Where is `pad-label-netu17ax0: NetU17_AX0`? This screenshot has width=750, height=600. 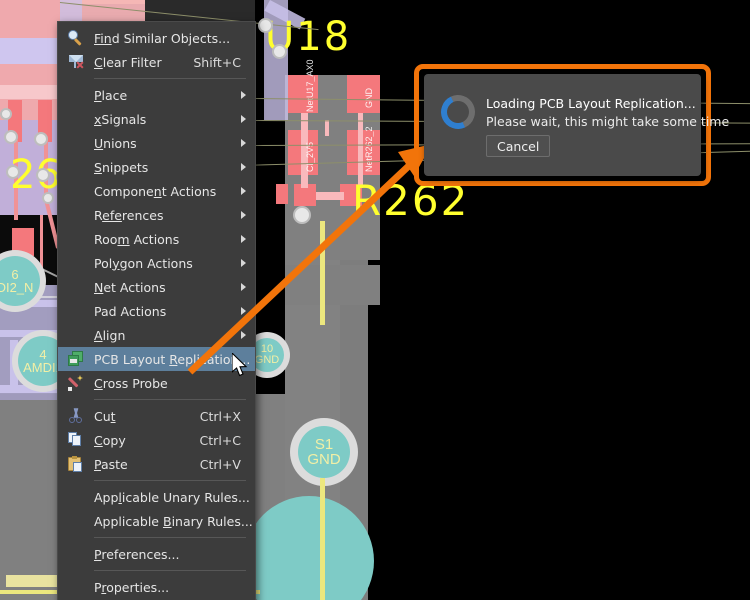
pad-label-netu17ax0: NetU17_AX0 is located at coordinates (310, 85).